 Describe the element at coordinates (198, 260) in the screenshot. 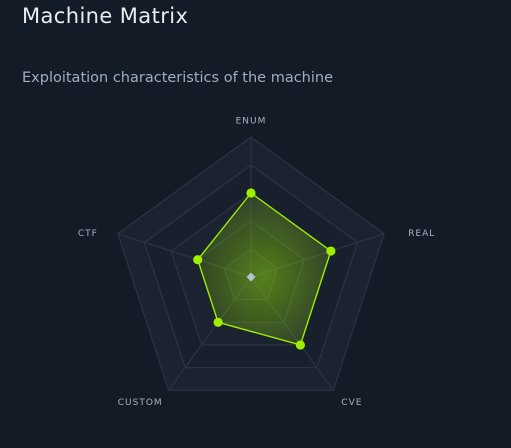

I see `radar-point-ctf` at that location.